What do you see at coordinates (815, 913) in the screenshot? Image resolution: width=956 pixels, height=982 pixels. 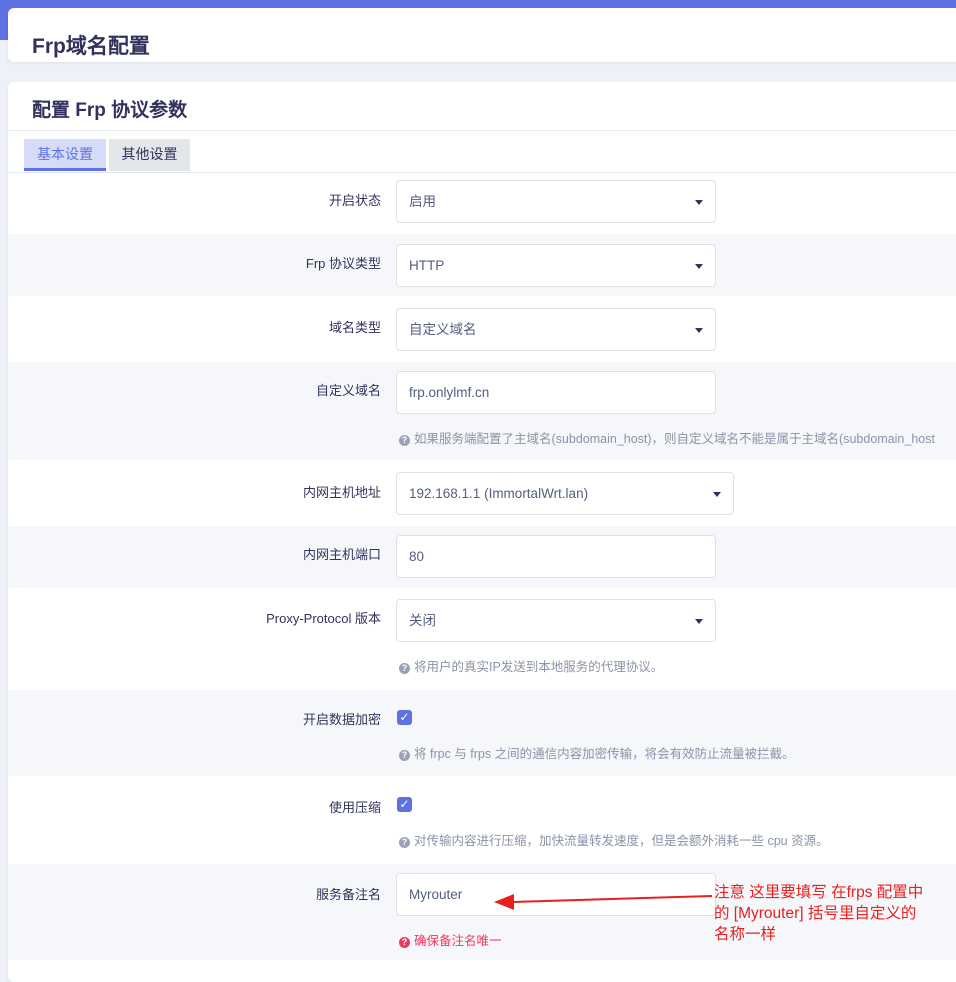 I see `annotation-line: 的 [Myrouter] 括号里自定义的` at bounding box center [815, 913].